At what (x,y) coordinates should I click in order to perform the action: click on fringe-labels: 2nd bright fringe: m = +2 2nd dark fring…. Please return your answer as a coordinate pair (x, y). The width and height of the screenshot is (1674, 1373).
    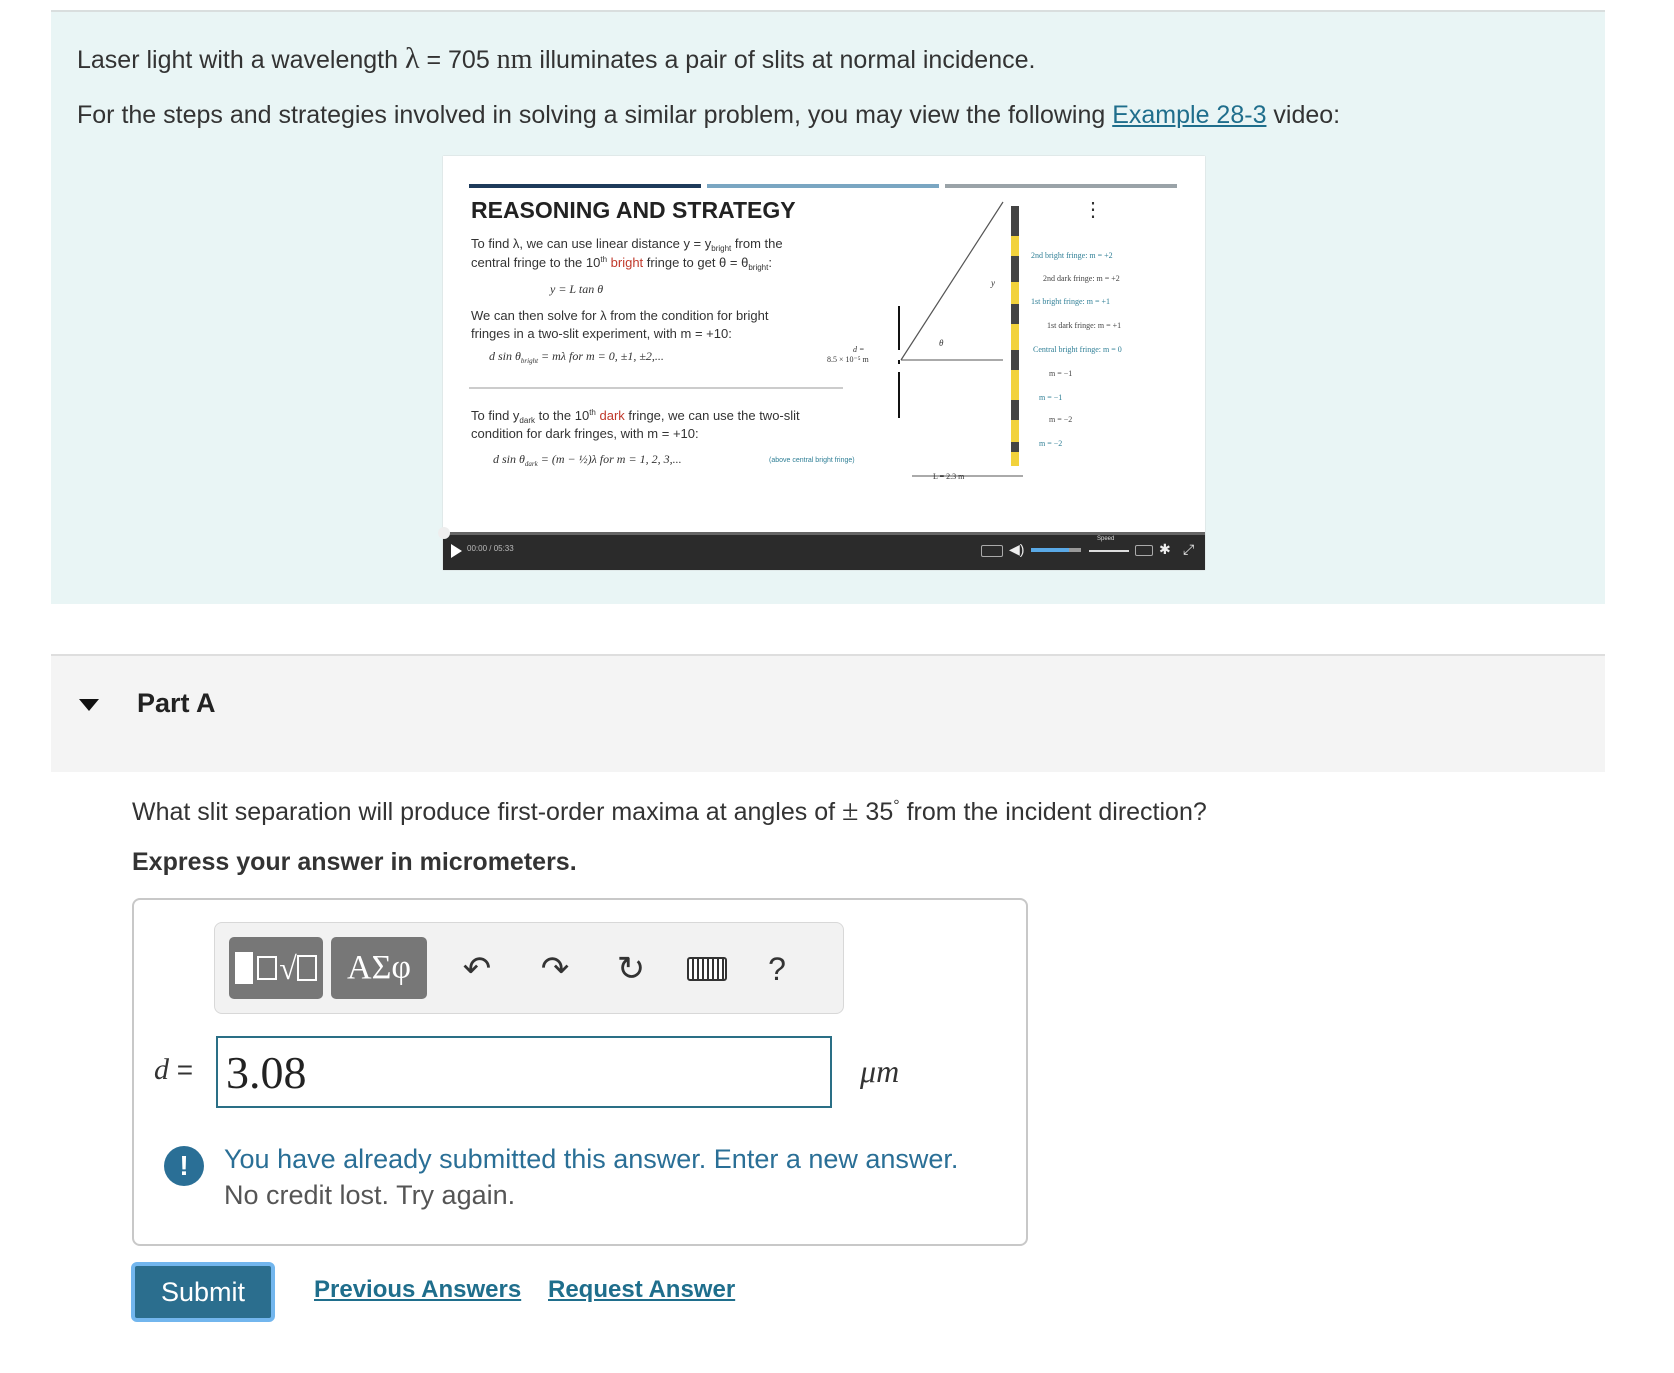
    Looking at the image, I should click on (1076, 349).